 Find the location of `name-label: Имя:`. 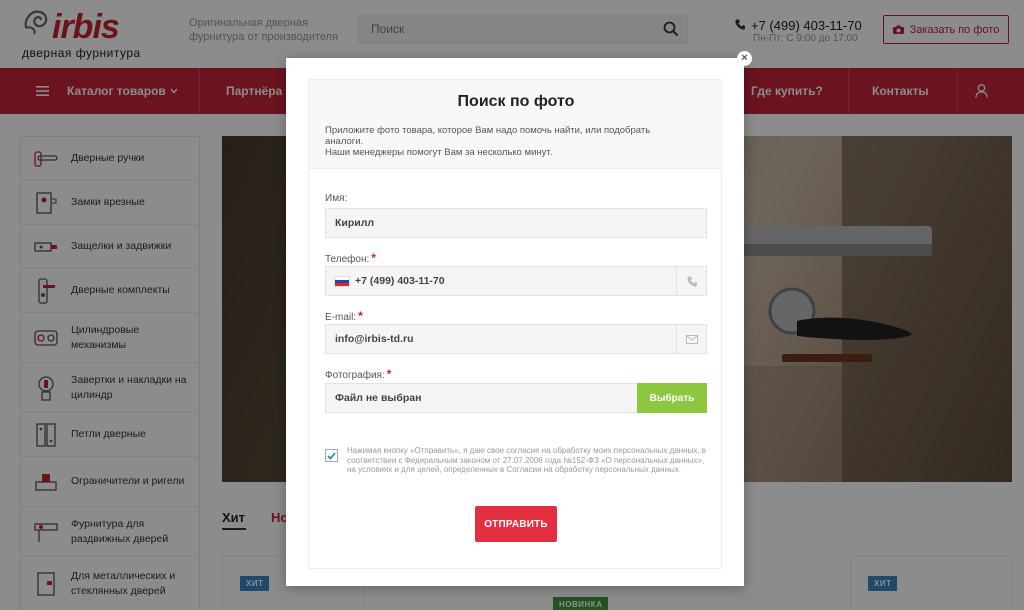

name-label: Имя: is located at coordinates (336, 198).